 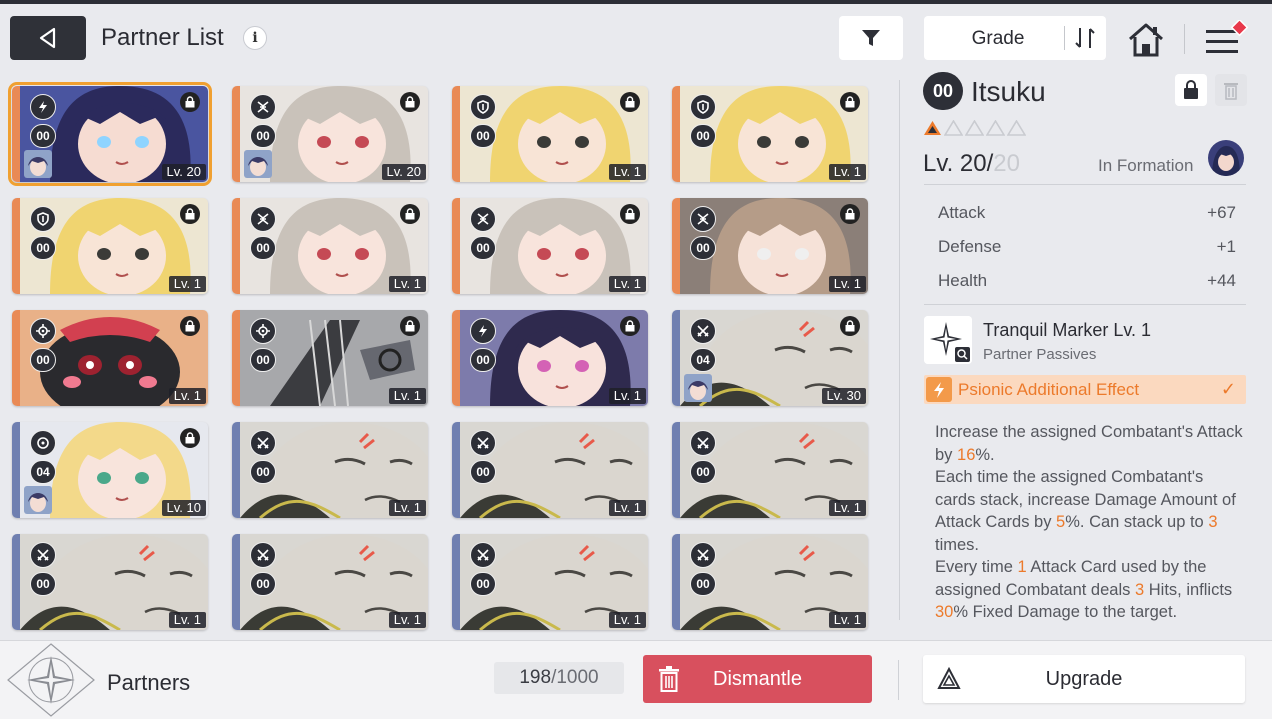 What do you see at coordinates (1228, 389) in the screenshot?
I see `check-icon: ✓` at bounding box center [1228, 389].